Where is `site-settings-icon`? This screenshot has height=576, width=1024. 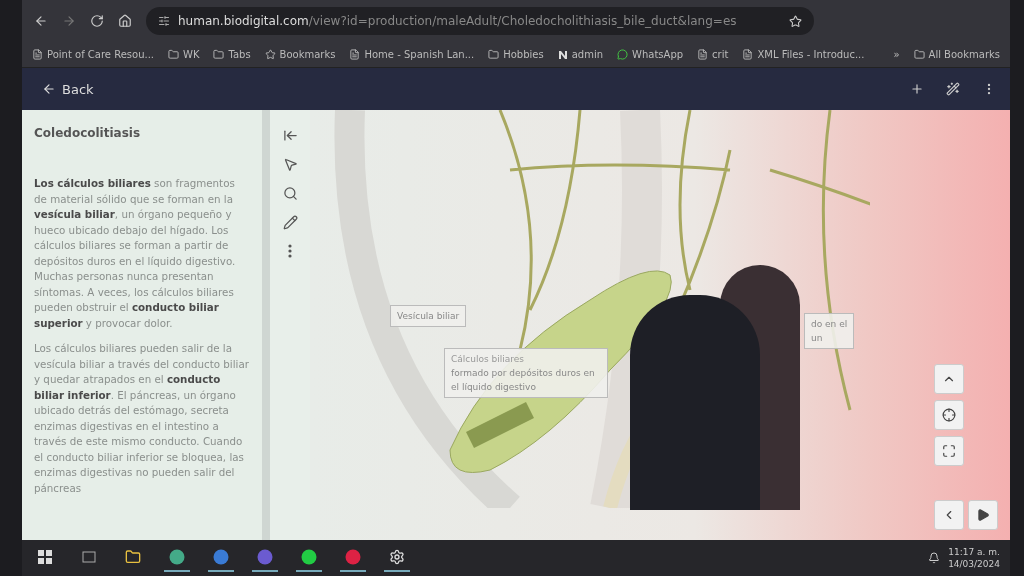
site-settings-icon is located at coordinates (164, 21).